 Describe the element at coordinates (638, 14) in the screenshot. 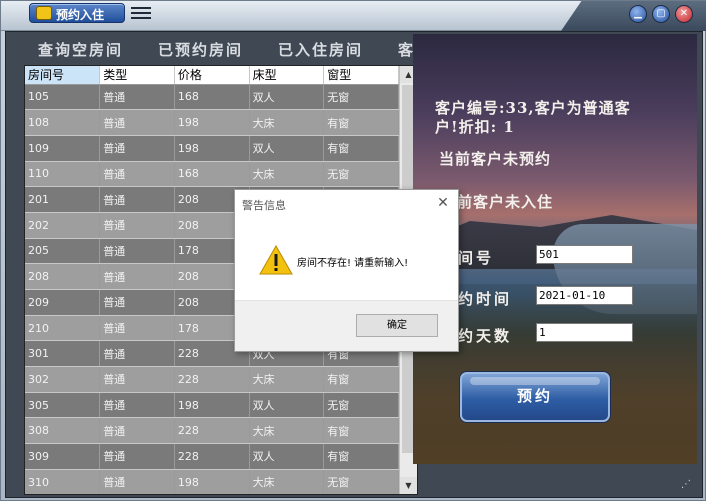

I see `minimize-button: ▁` at that location.